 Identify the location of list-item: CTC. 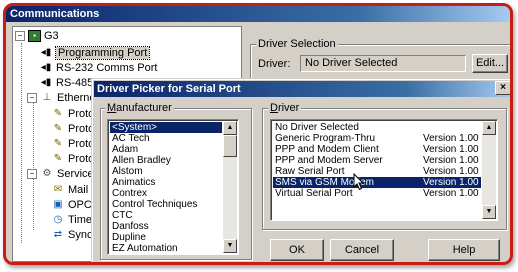
(166, 215).